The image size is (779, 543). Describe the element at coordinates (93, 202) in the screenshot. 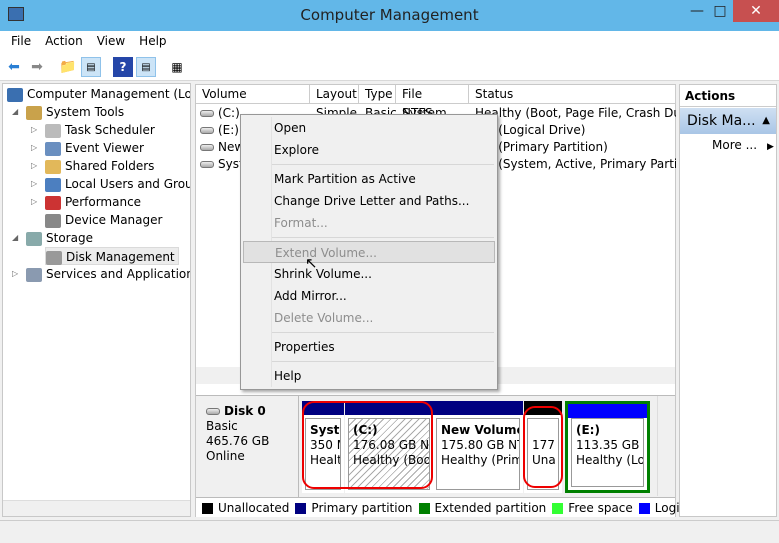

I see `tree-item-performance: Performance` at that location.